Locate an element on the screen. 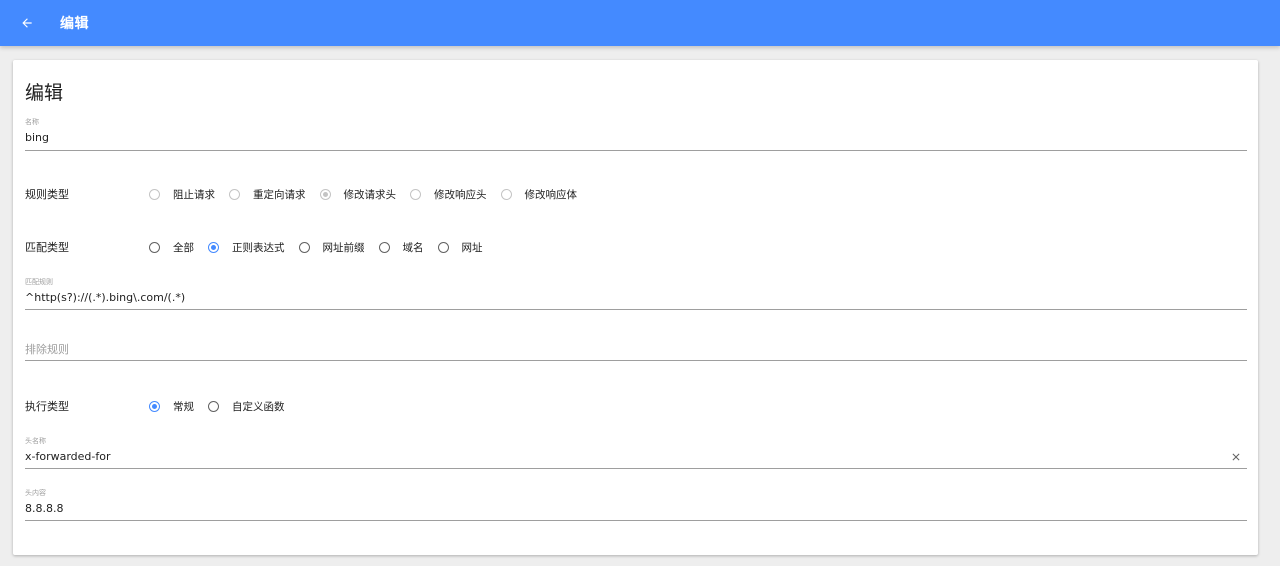 The height and width of the screenshot is (566, 1280). rule-type-row: 规则类型 阻止请求 重定向请求 修改请求头 修改响应头 修改响应体 is located at coordinates (308, 194).